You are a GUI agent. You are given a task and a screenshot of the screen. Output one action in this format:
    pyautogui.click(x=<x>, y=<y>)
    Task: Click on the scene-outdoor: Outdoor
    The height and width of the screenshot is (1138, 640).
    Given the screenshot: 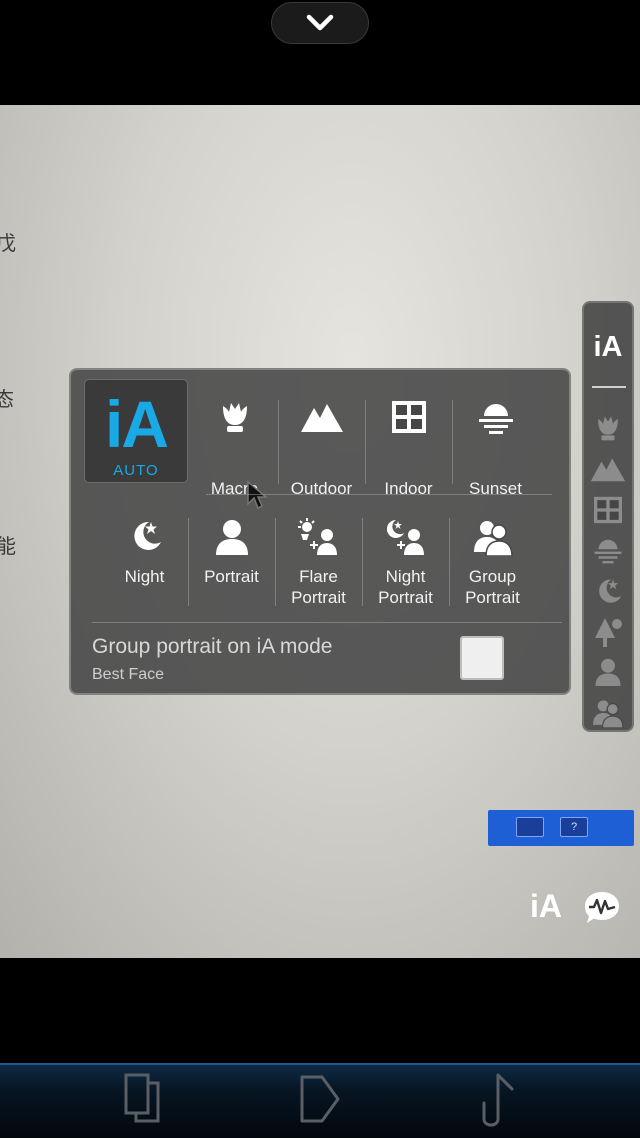 What is the action you would take?
    pyautogui.click(x=321, y=456)
    